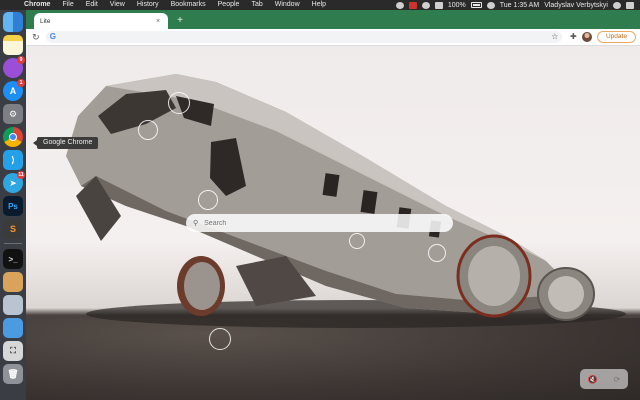  What do you see at coordinates (13, 160) in the screenshot?
I see `vscode-icon: ⟩` at bounding box center [13, 160].